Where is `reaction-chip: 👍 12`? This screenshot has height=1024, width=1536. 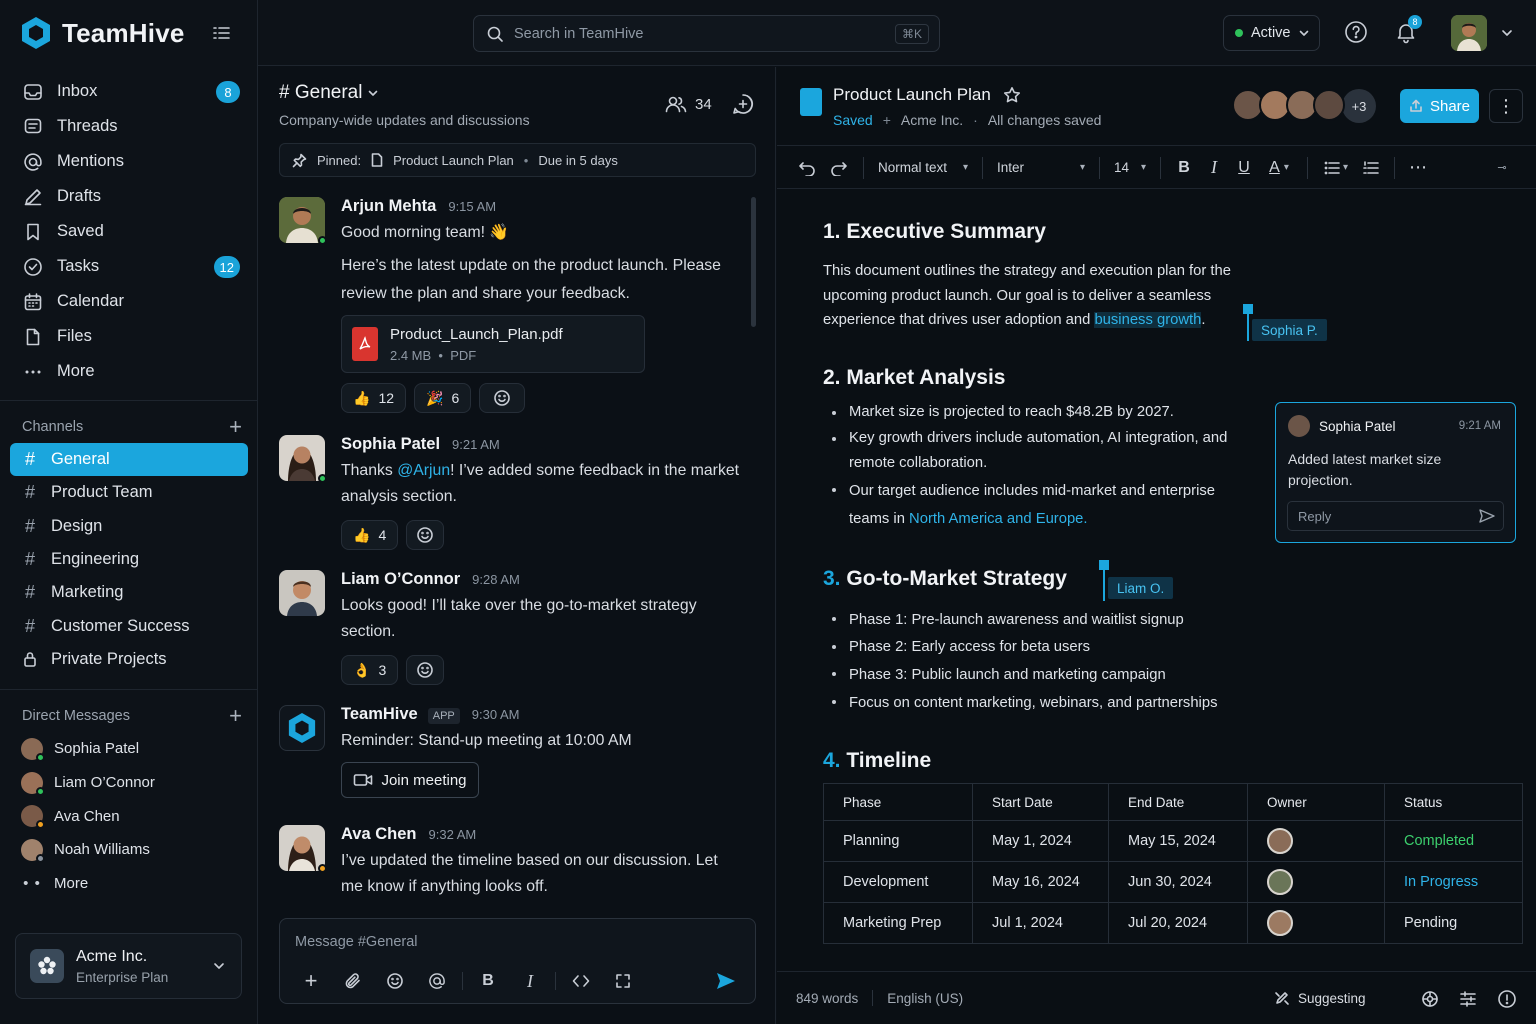 reaction-chip: 👍 12 is located at coordinates (374, 398).